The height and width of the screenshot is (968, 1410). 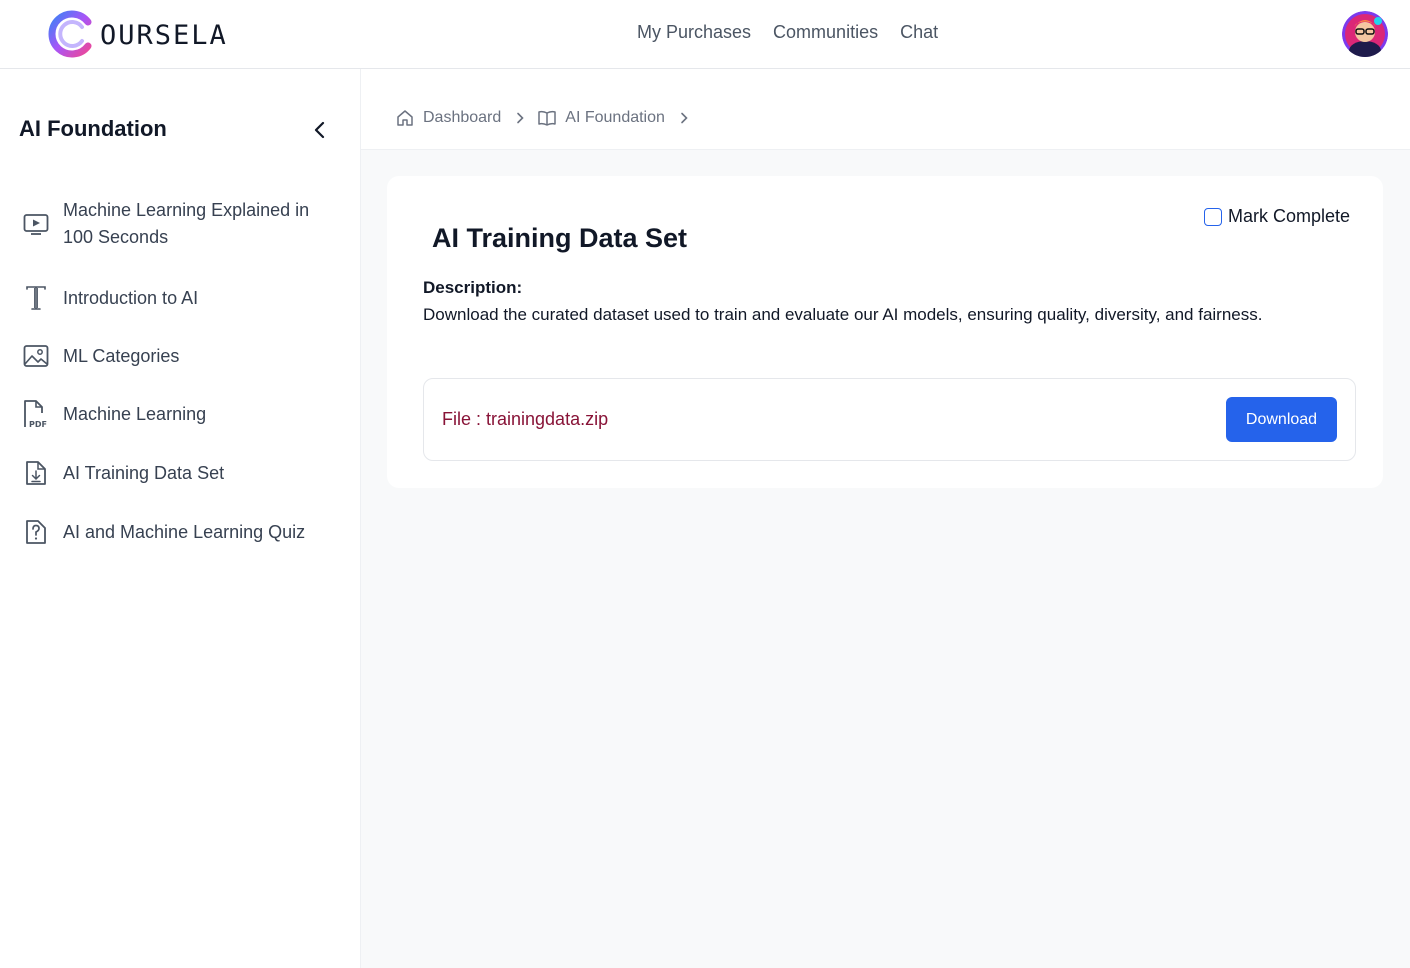 I want to click on download-button: Download, so click(x=1281, y=419).